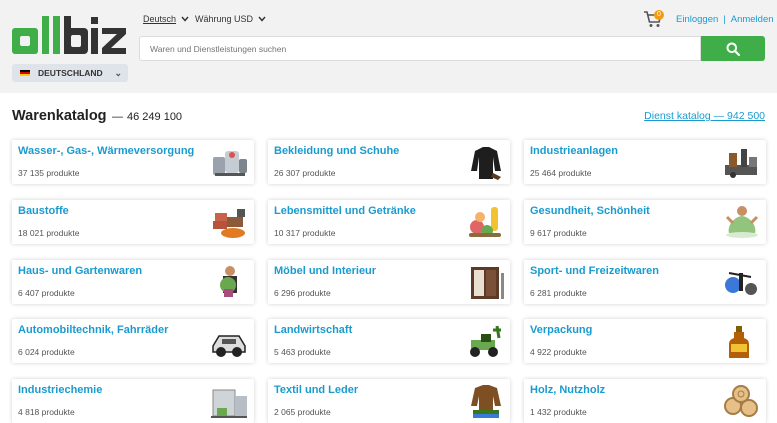 This screenshot has width=777, height=423. I want to click on category-card: Baustoffe 18 021 produkte, so click(133, 222).